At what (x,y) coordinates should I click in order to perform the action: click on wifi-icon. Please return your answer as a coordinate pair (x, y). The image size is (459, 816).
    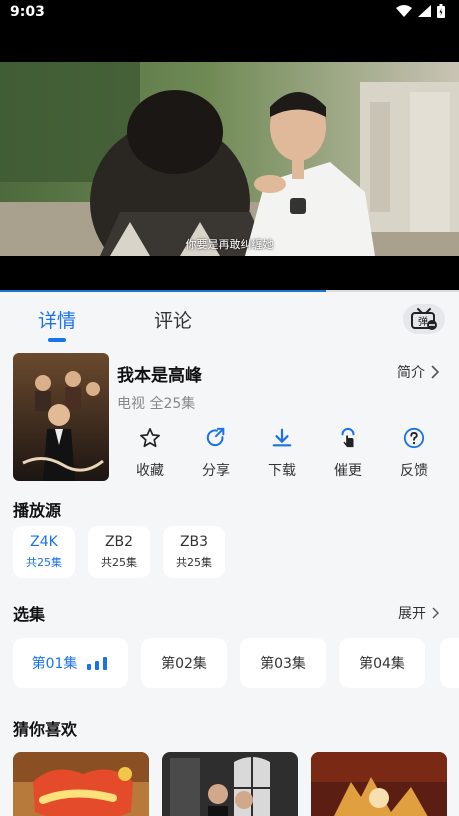
    Looking at the image, I should click on (404, 11).